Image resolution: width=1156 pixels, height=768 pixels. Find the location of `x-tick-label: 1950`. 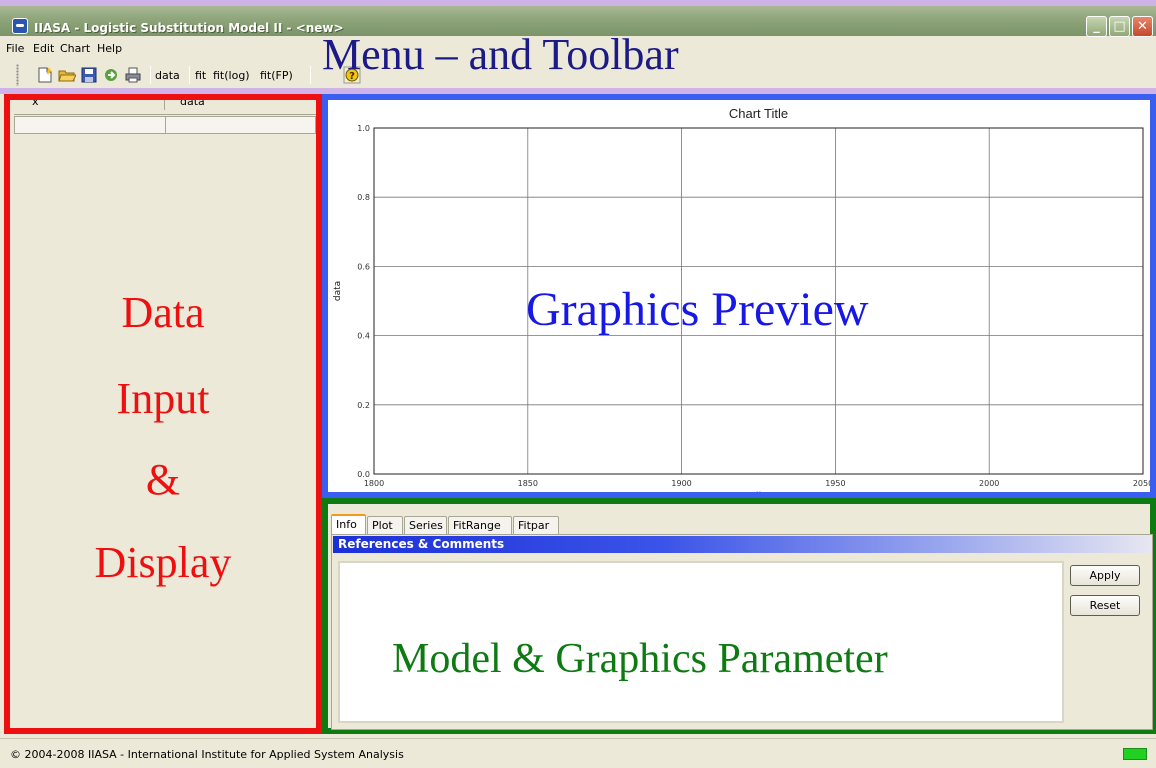

x-tick-label: 1950 is located at coordinates (835, 483).